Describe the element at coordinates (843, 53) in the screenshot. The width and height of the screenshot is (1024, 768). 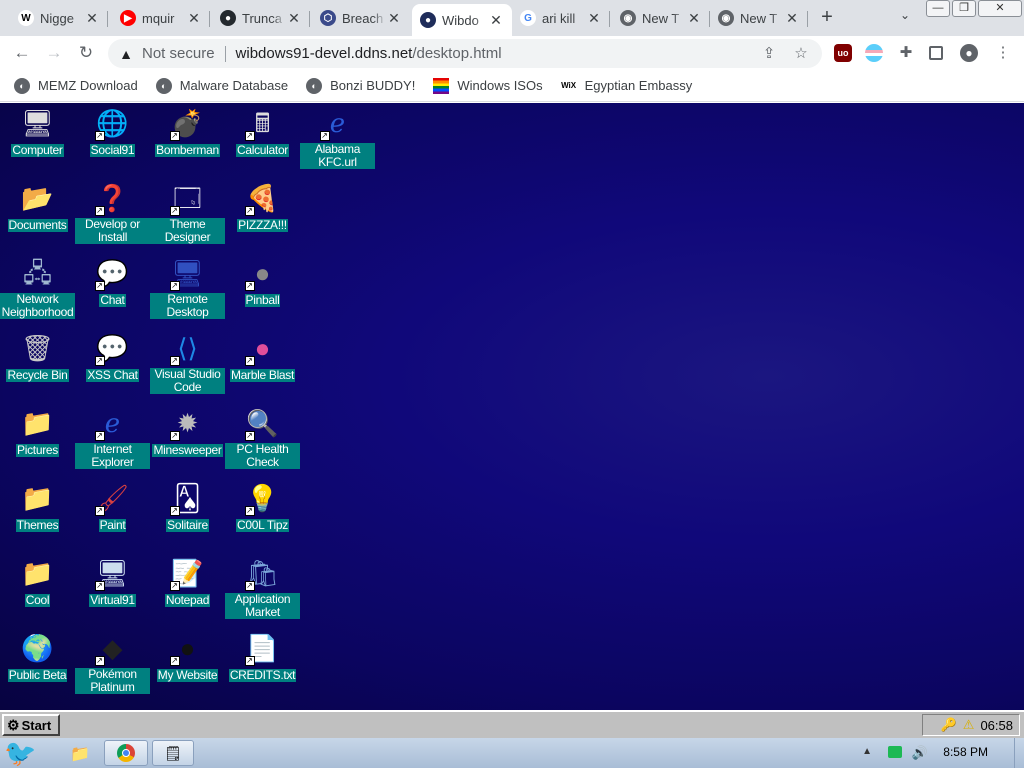
I see `ublock-origin-icon: uo` at that location.